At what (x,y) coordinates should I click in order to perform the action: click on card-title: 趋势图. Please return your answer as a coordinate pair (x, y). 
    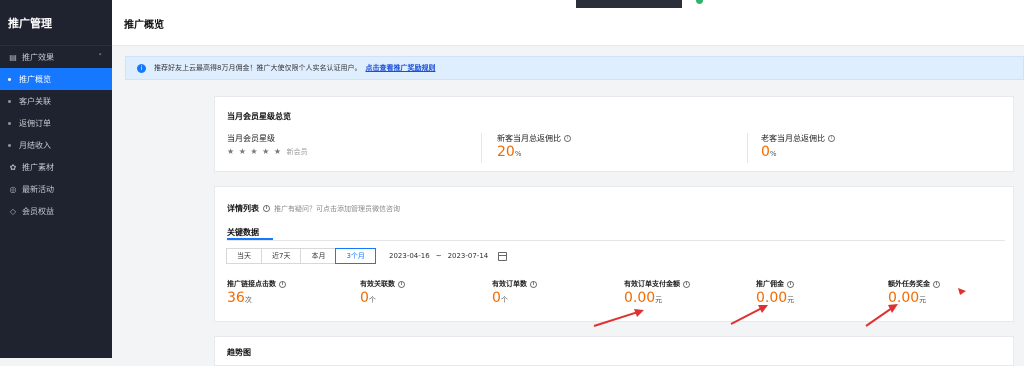
    Looking at the image, I should click on (239, 352).